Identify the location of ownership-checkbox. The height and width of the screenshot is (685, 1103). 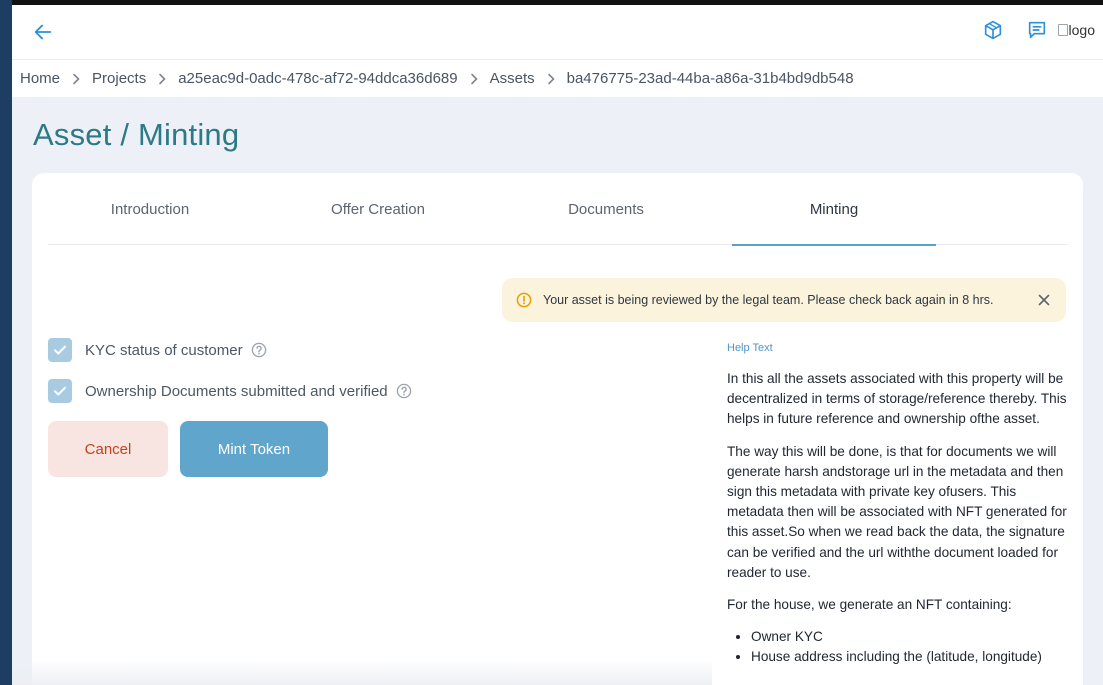
(60, 391).